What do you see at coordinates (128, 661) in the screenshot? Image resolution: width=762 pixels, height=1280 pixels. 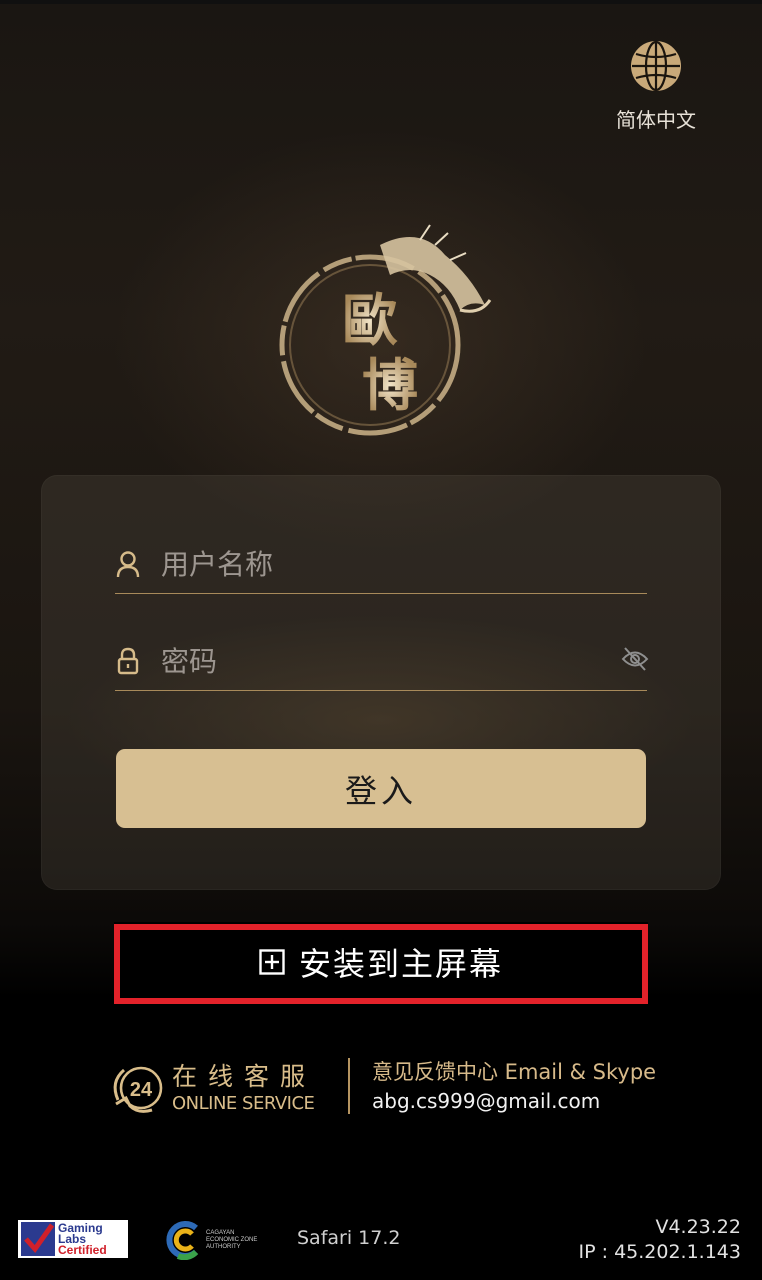 I see `lock-icon` at bounding box center [128, 661].